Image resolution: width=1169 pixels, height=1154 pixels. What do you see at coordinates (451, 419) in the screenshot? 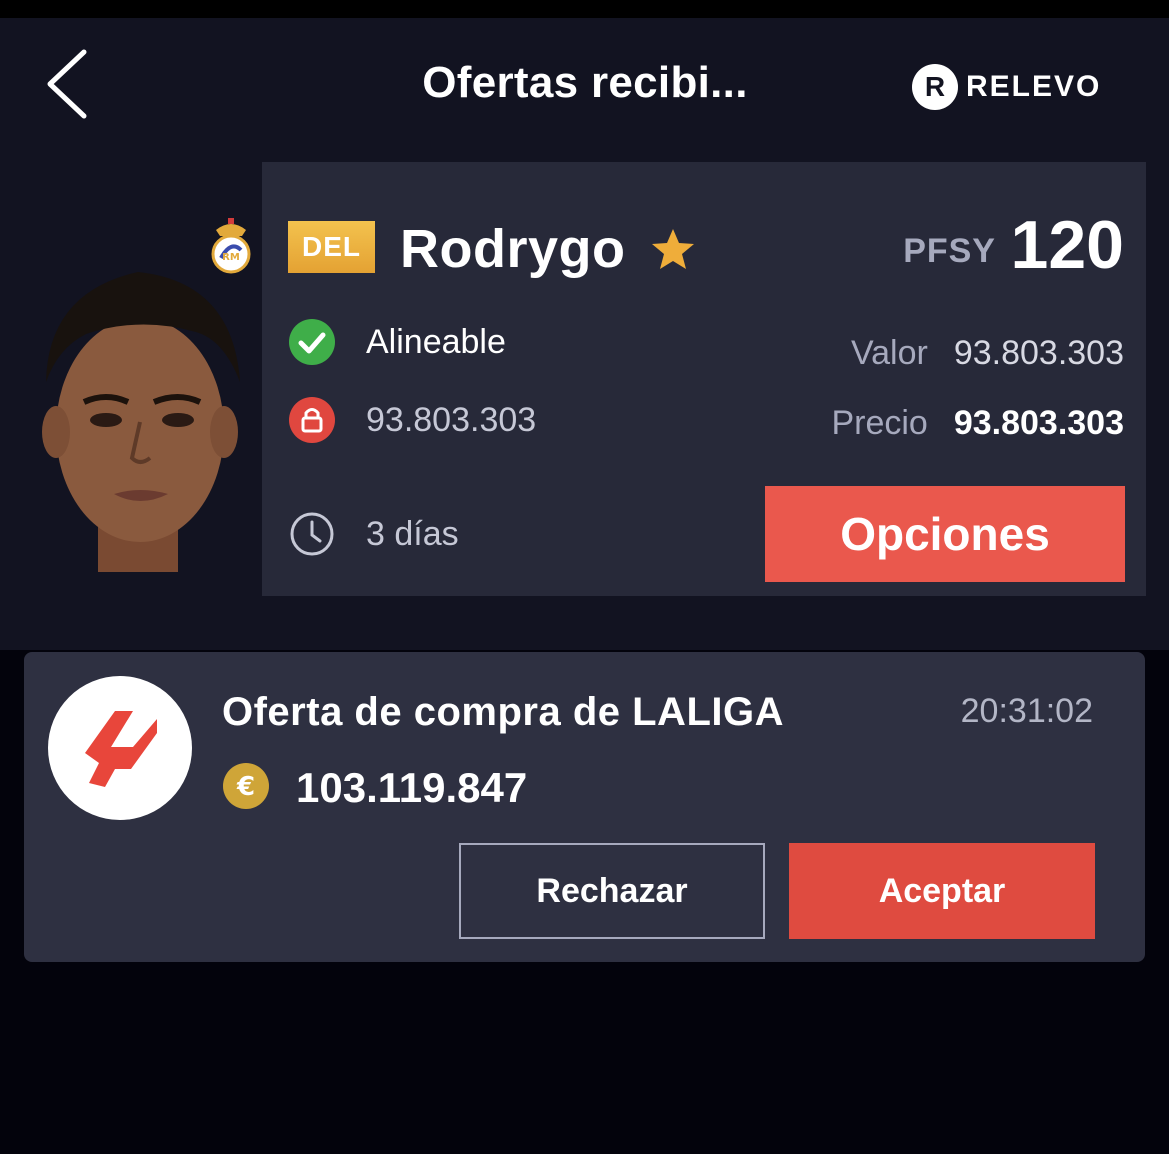
I see `clause-value: 93.803.303` at bounding box center [451, 419].